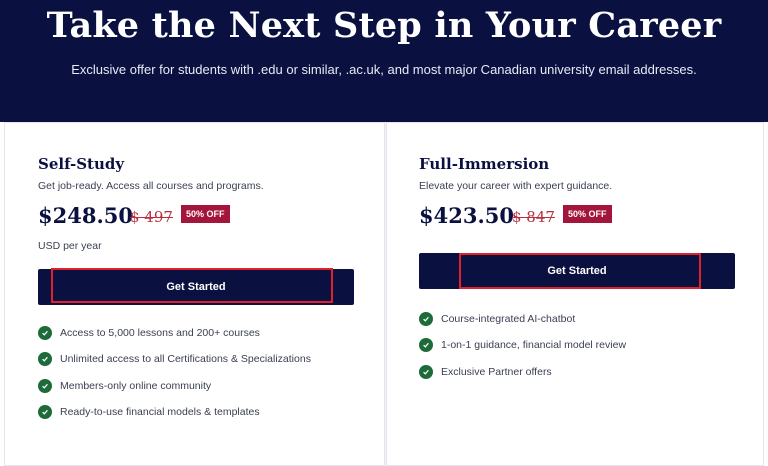 This screenshot has width=768, height=466. Describe the element at coordinates (533, 217) in the screenshot. I see `plan-old-price: $ 847` at that location.